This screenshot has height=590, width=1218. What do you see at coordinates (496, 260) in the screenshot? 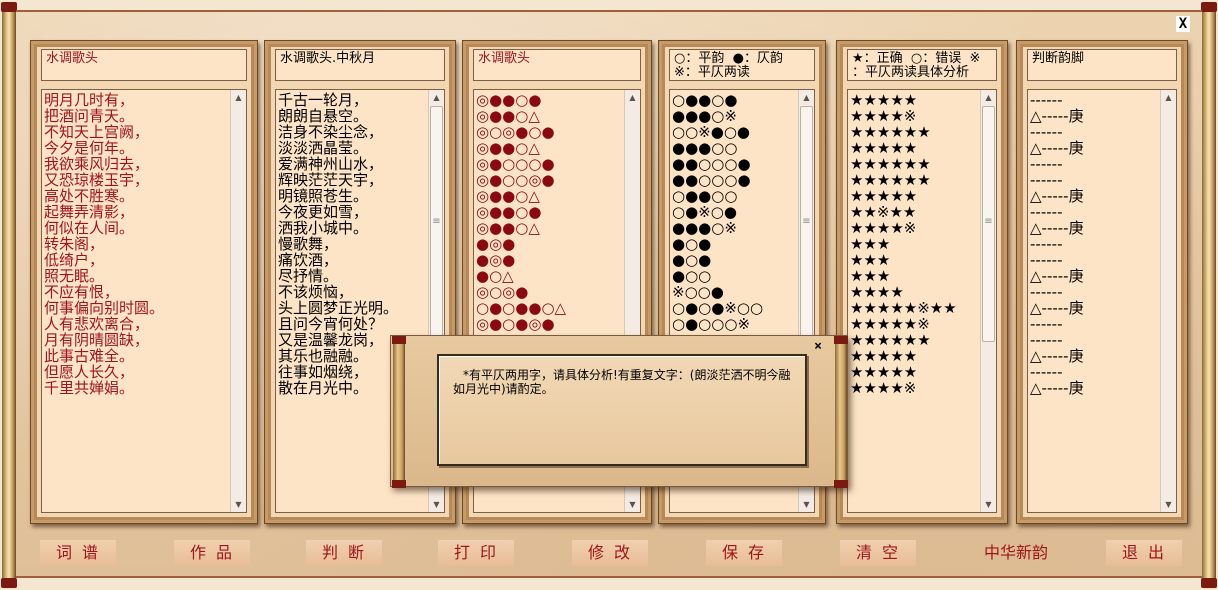
I see `symbol-row: ●◎●` at bounding box center [496, 260].